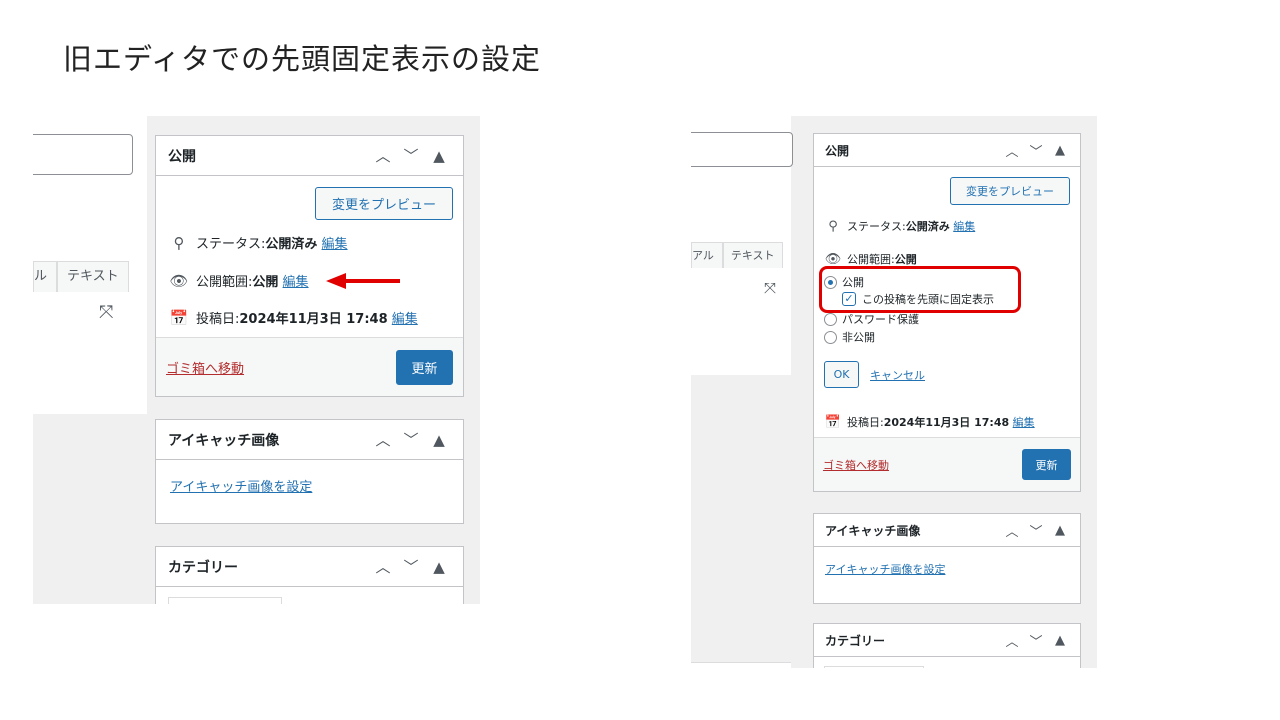  What do you see at coordinates (224, 440) in the screenshot?
I see `featured-image-title: アイキャッチ画像` at bounding box center [224, 440].